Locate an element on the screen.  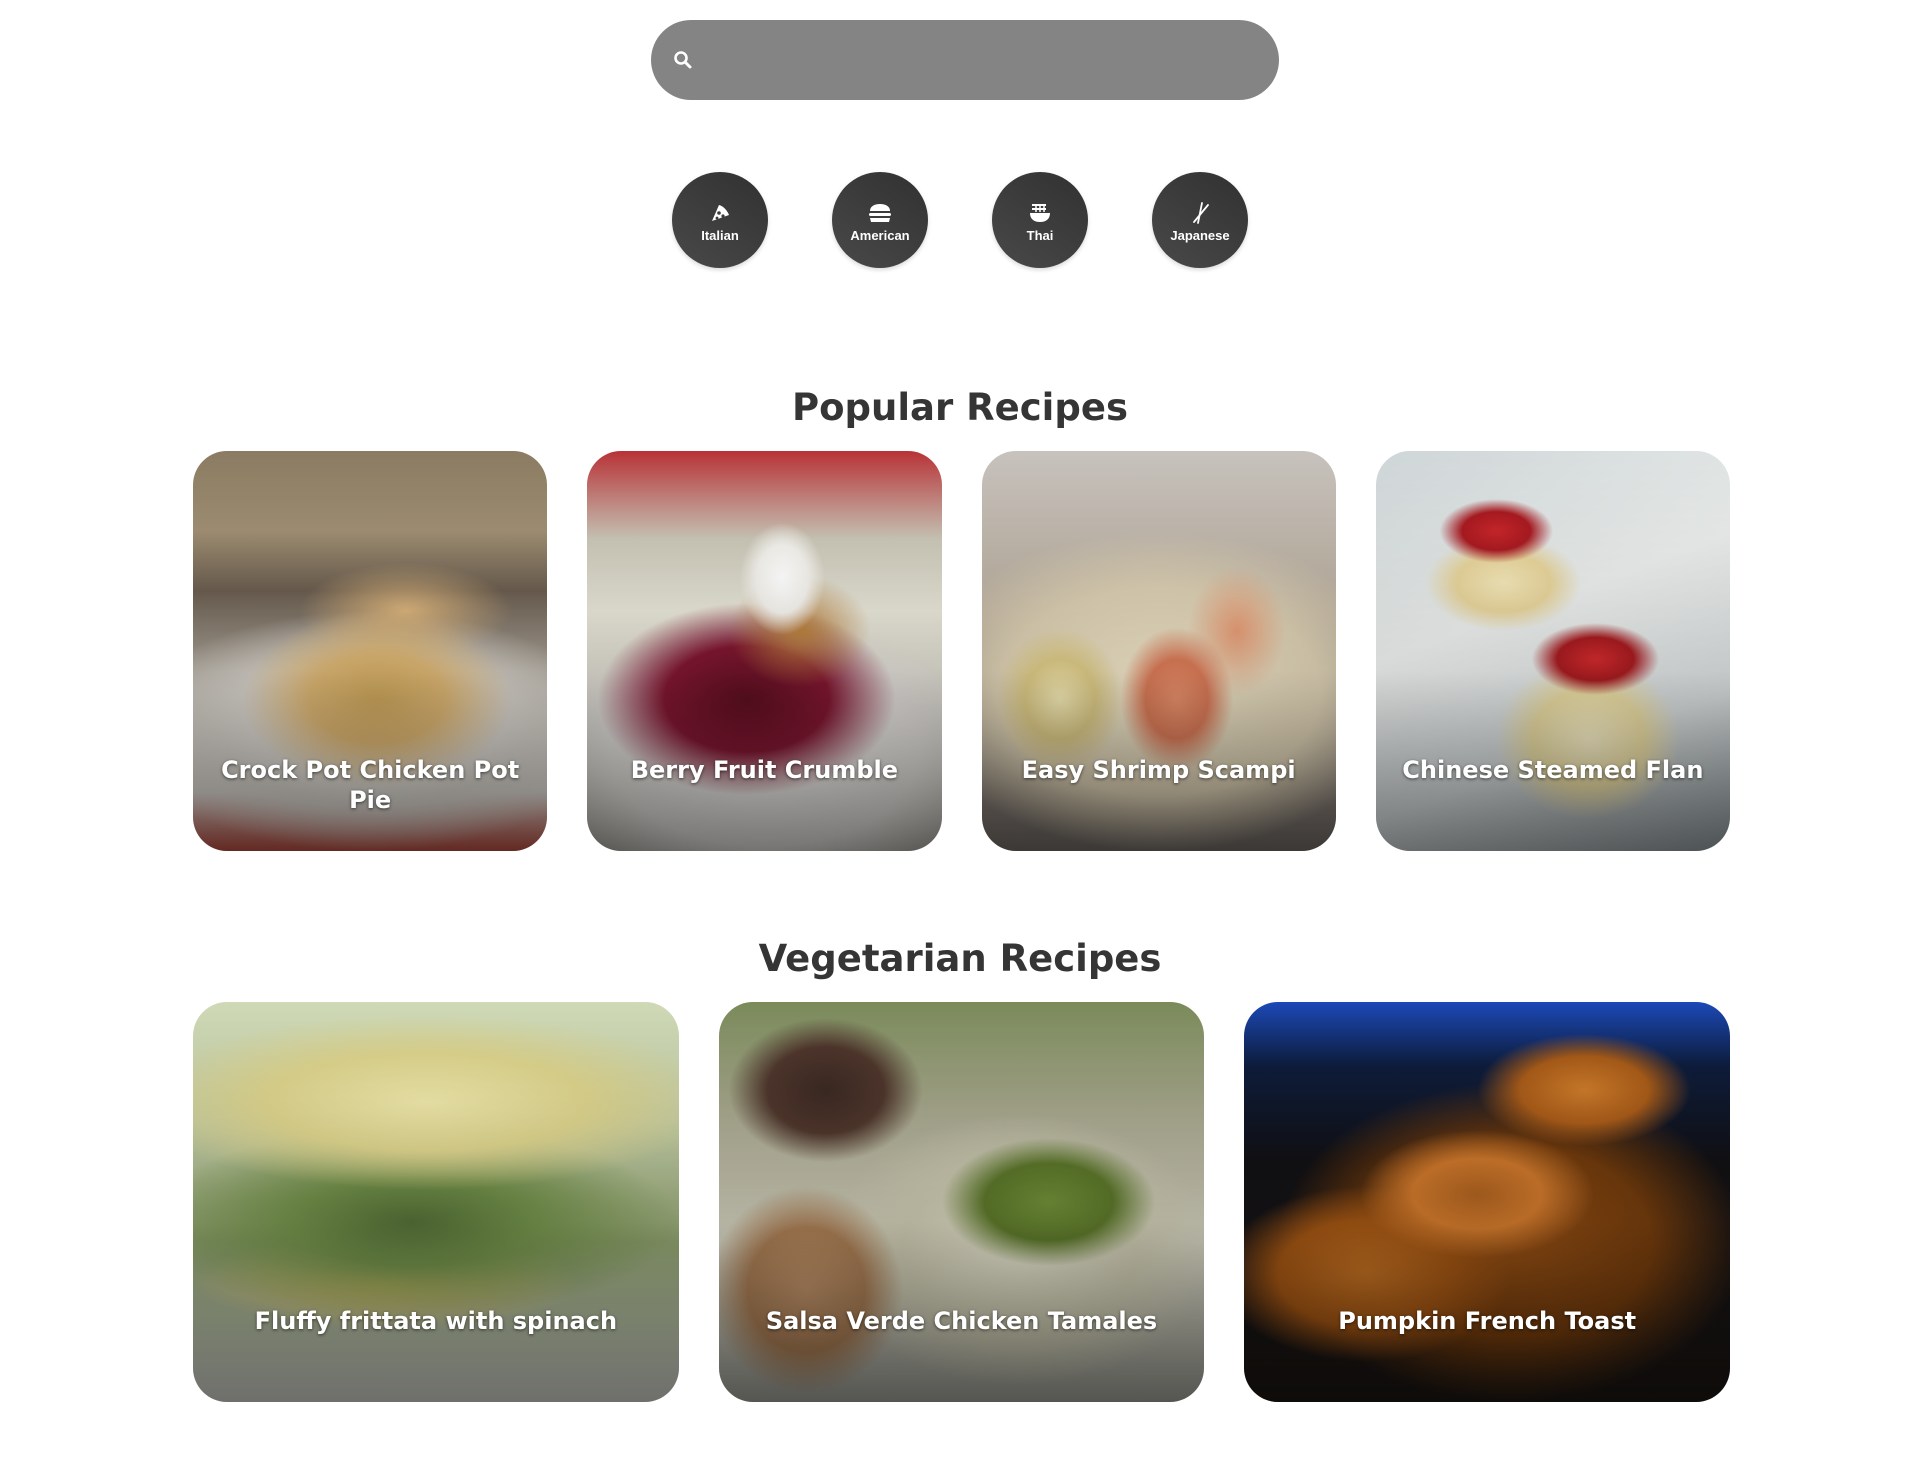
cuisine-label: Thai is located at coordinates (1040, 235).